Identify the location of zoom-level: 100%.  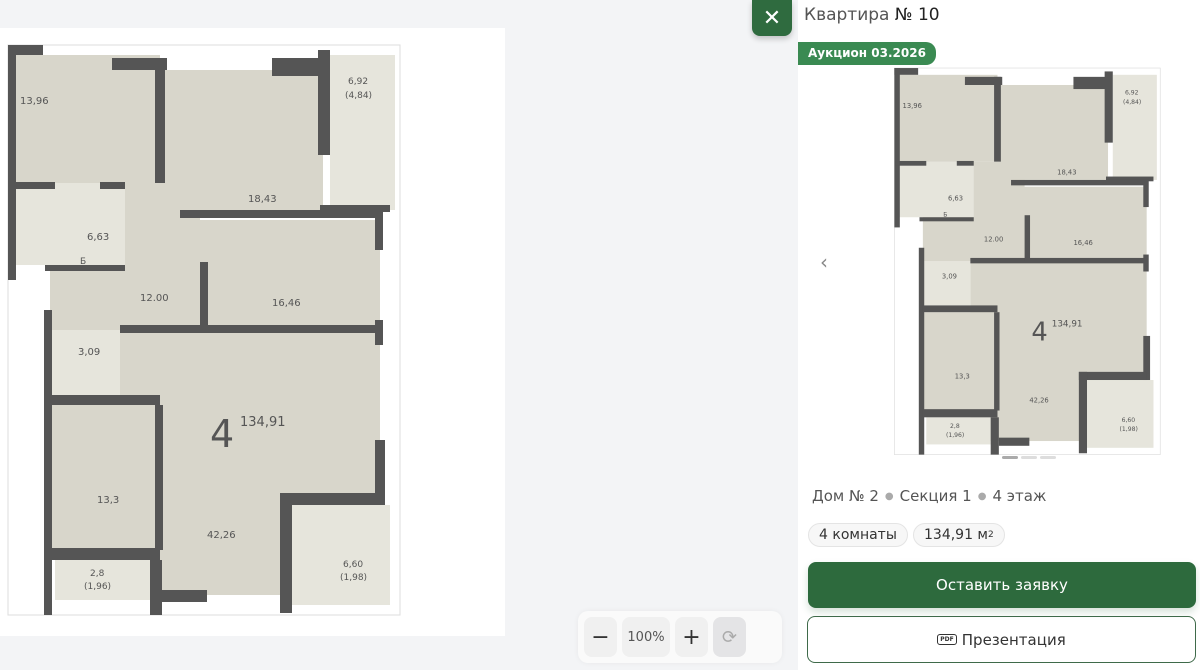
(646, 637).